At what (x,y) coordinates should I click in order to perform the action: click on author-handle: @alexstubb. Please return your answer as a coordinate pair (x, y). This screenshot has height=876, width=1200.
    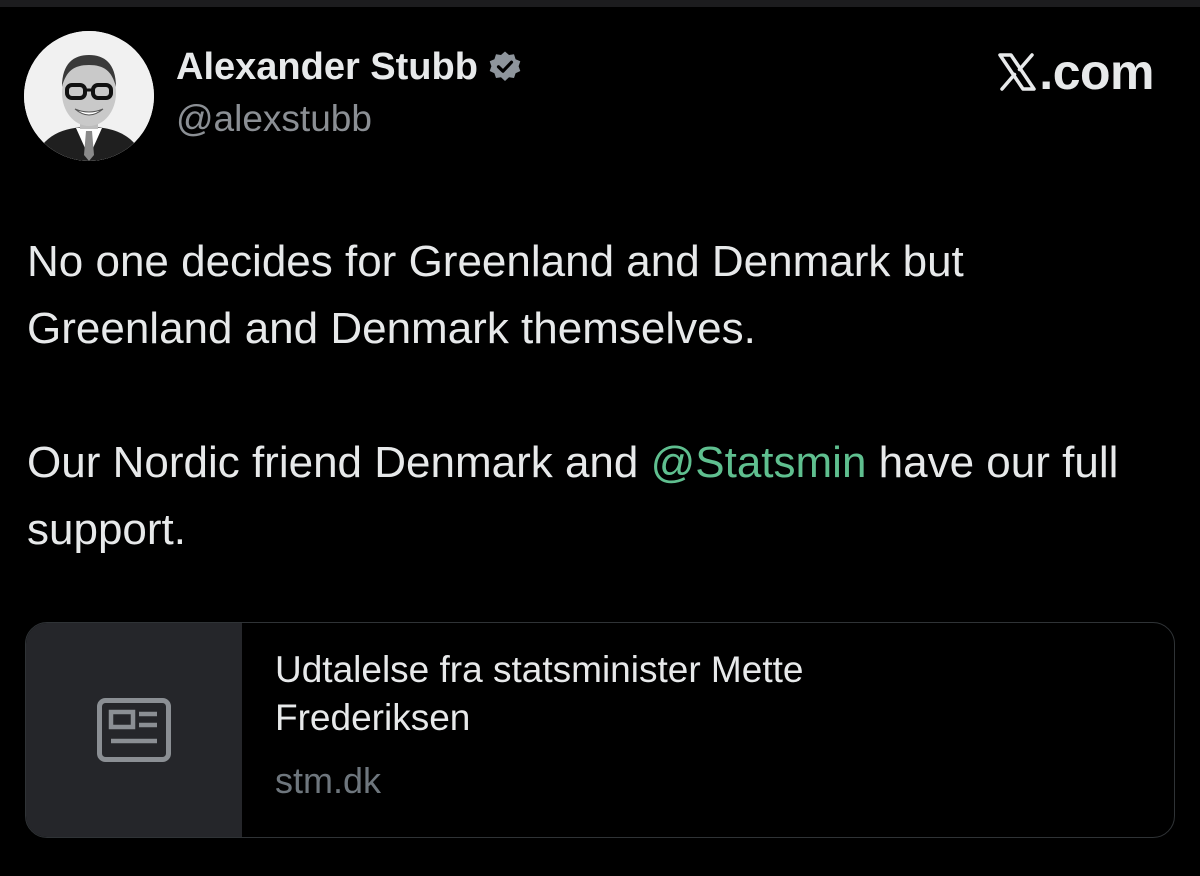
    Looking at the image, I should click on (274, 119).